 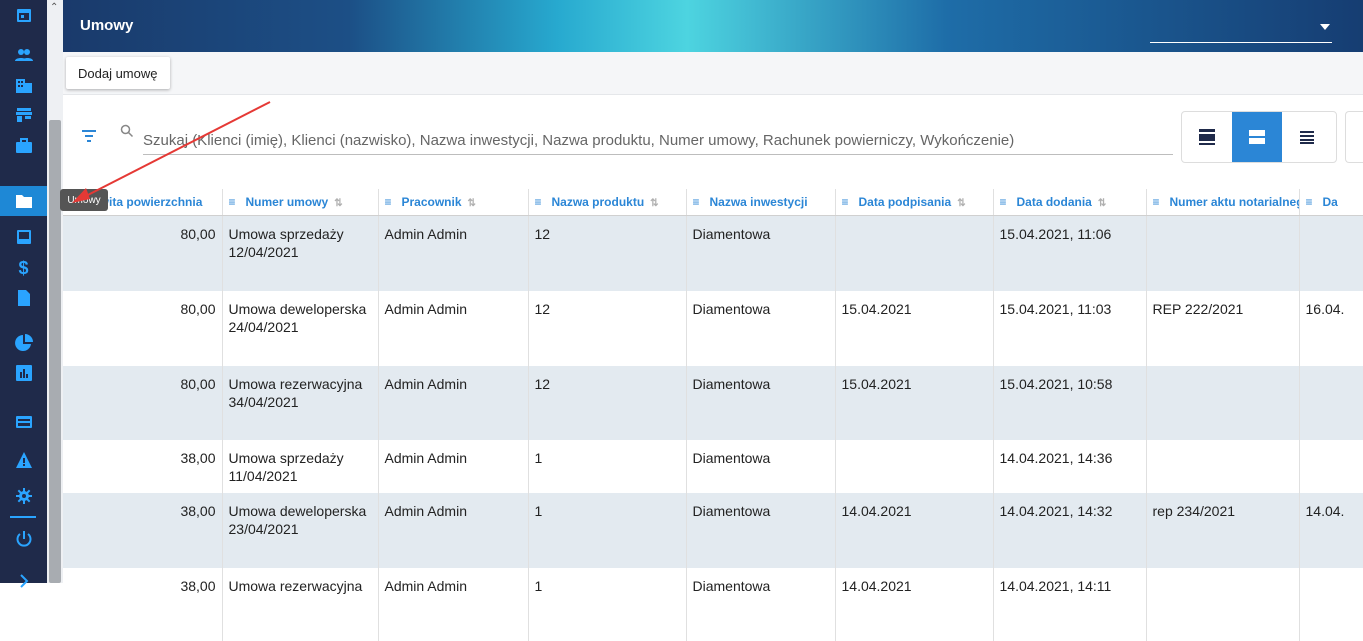 What do you see at coordinates (23, 115) in the screenshot?
I see `sidebar-item-store` at bounding box center [23, 115].